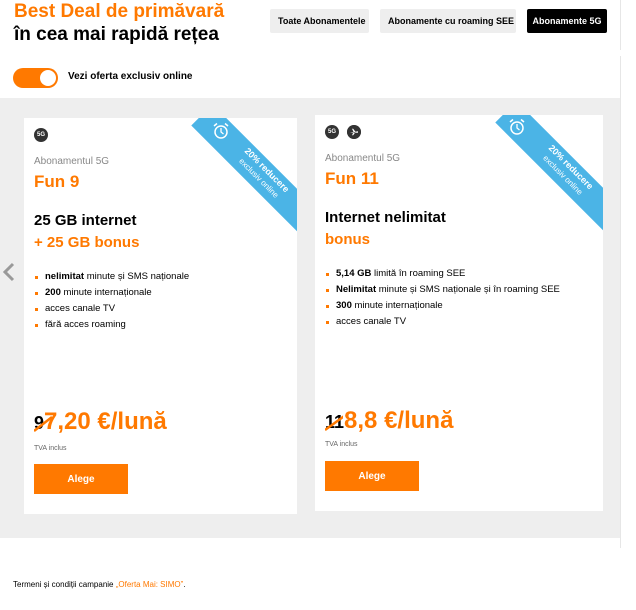 This screenshot has height=610, width=636. What do you see at coordinates (161, 325) in the screenshot?
I see `feature-item: fără acces roaming` at bounding box center [161, 325].